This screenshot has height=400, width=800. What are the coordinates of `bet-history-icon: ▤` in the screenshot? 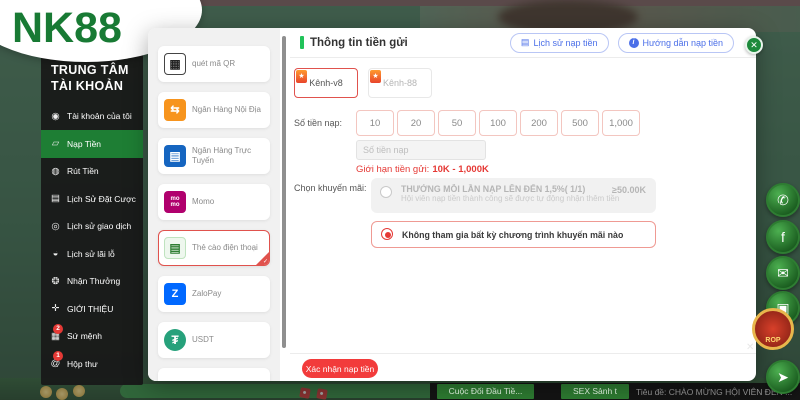 It's located at (55, 199).